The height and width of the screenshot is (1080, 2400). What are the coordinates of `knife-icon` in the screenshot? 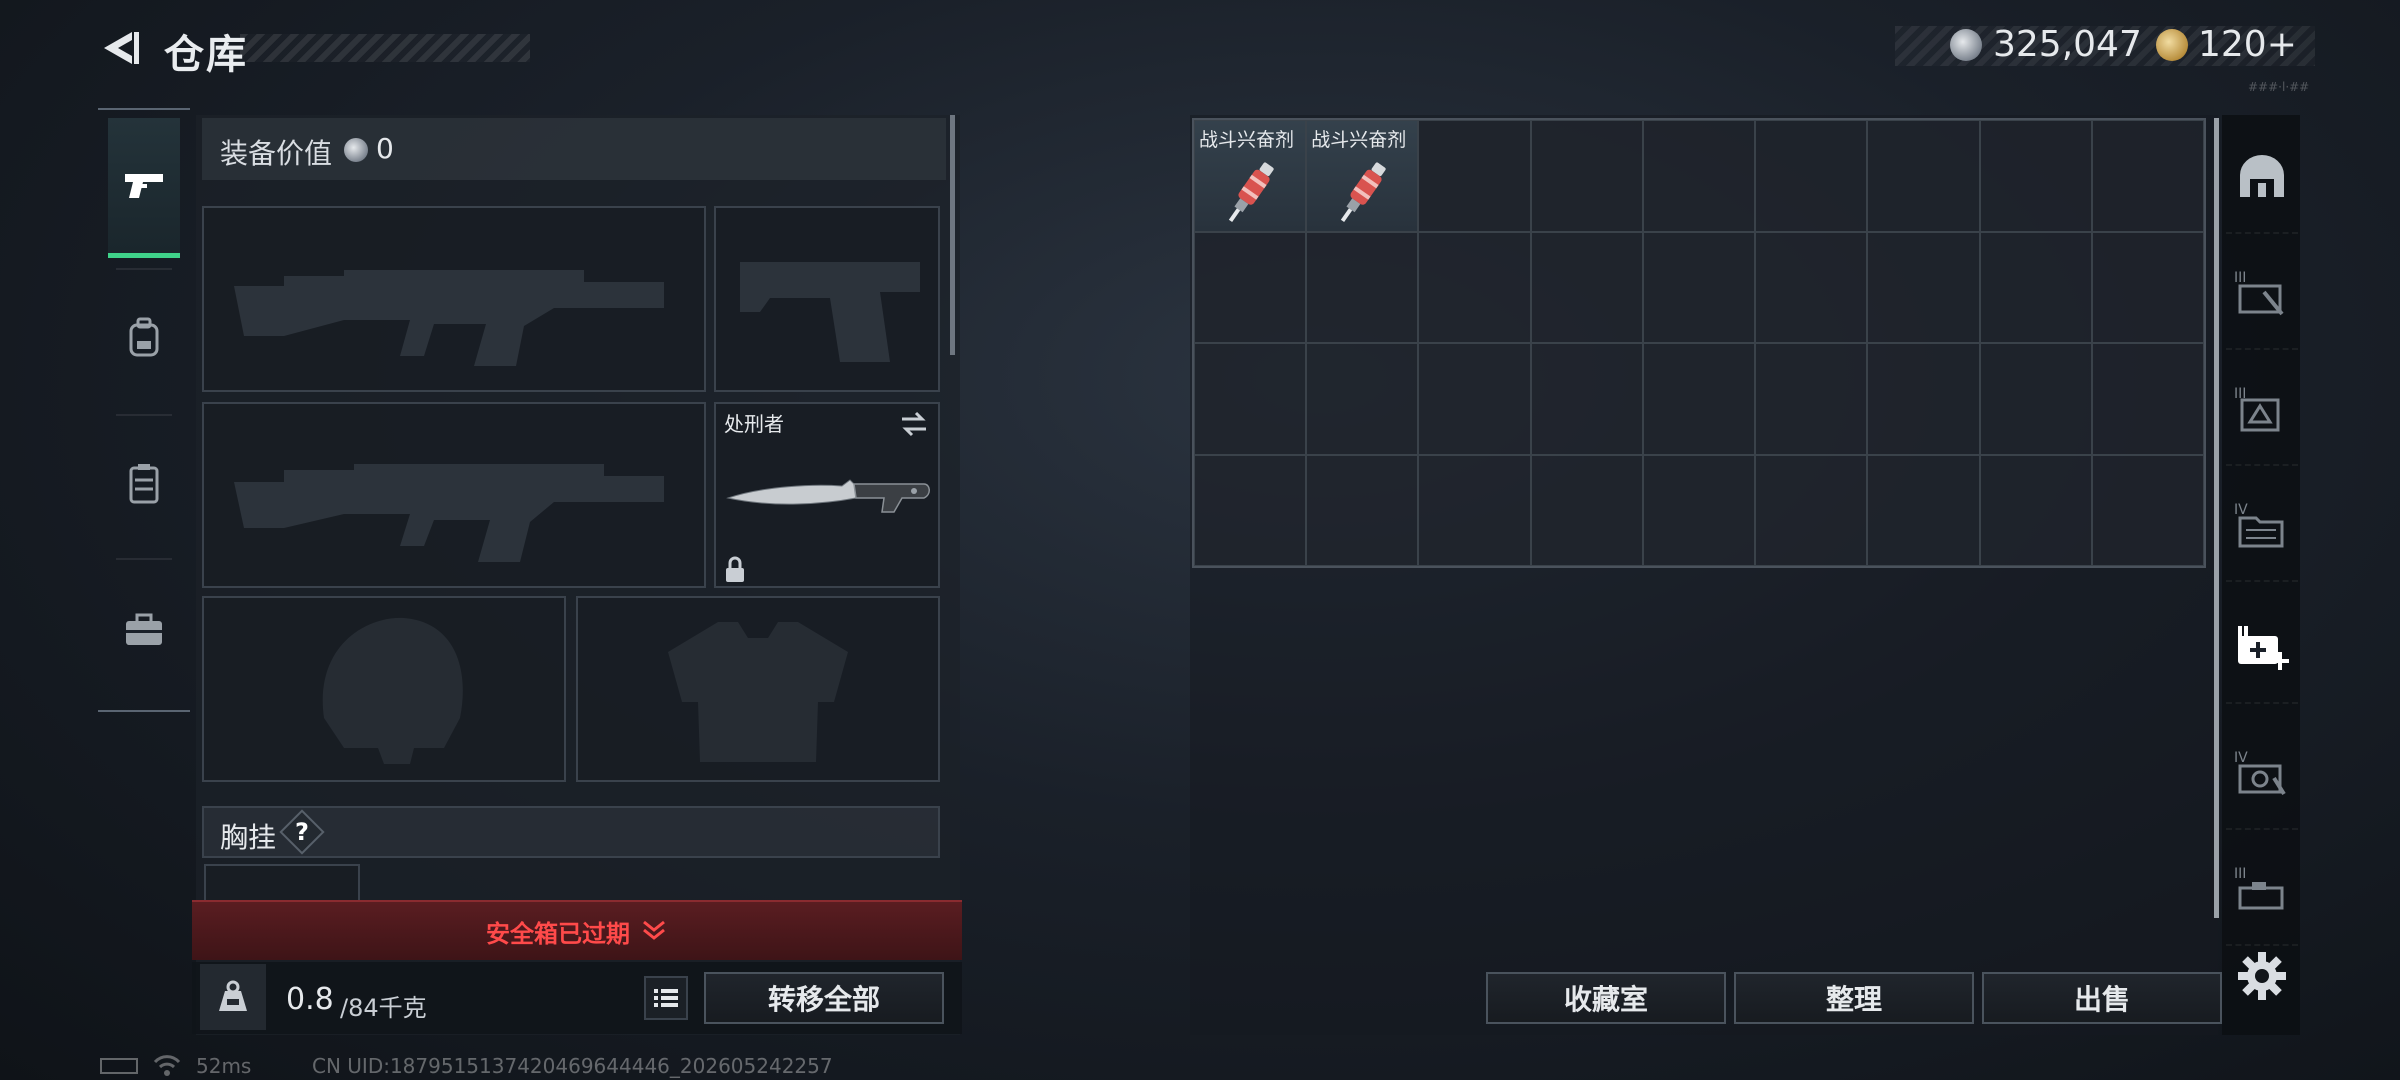 It's located at (828, 496).